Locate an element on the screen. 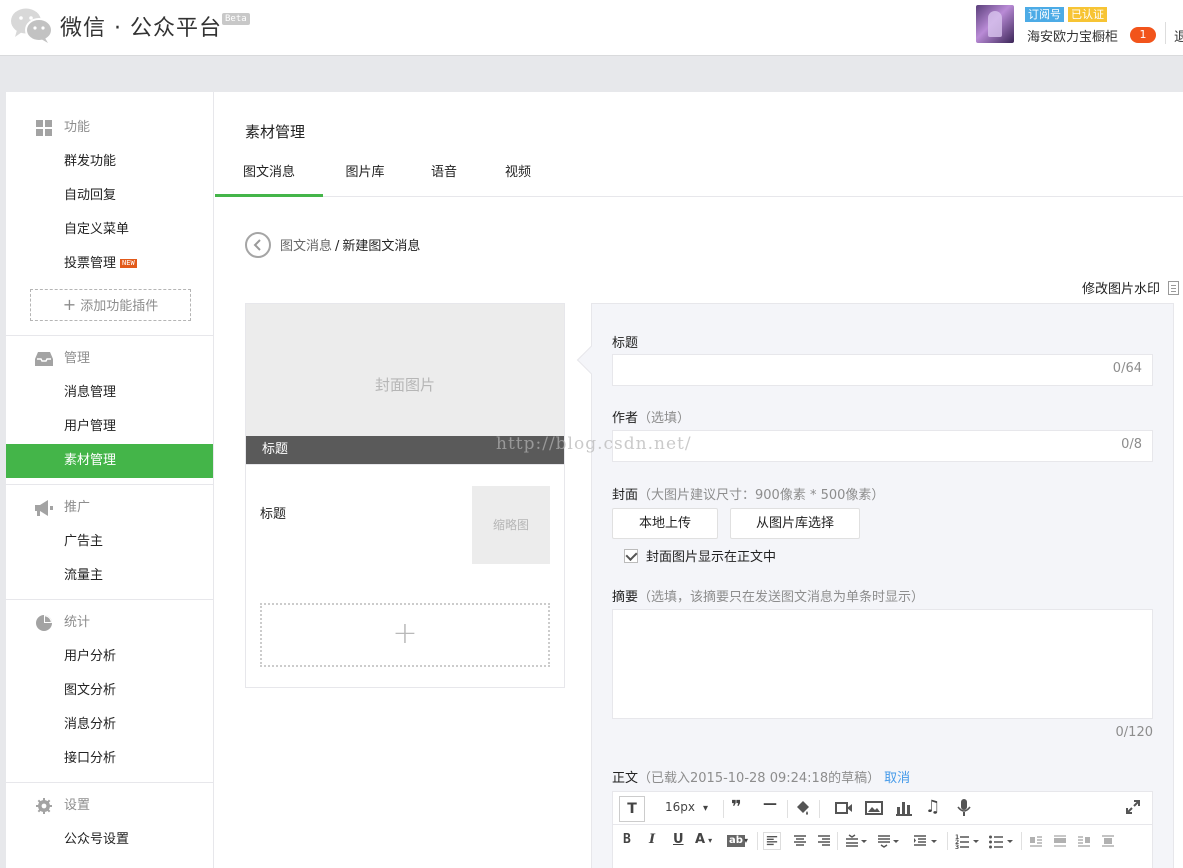  upload-local-button: 本地上传 is located at coordinates (665, 523).